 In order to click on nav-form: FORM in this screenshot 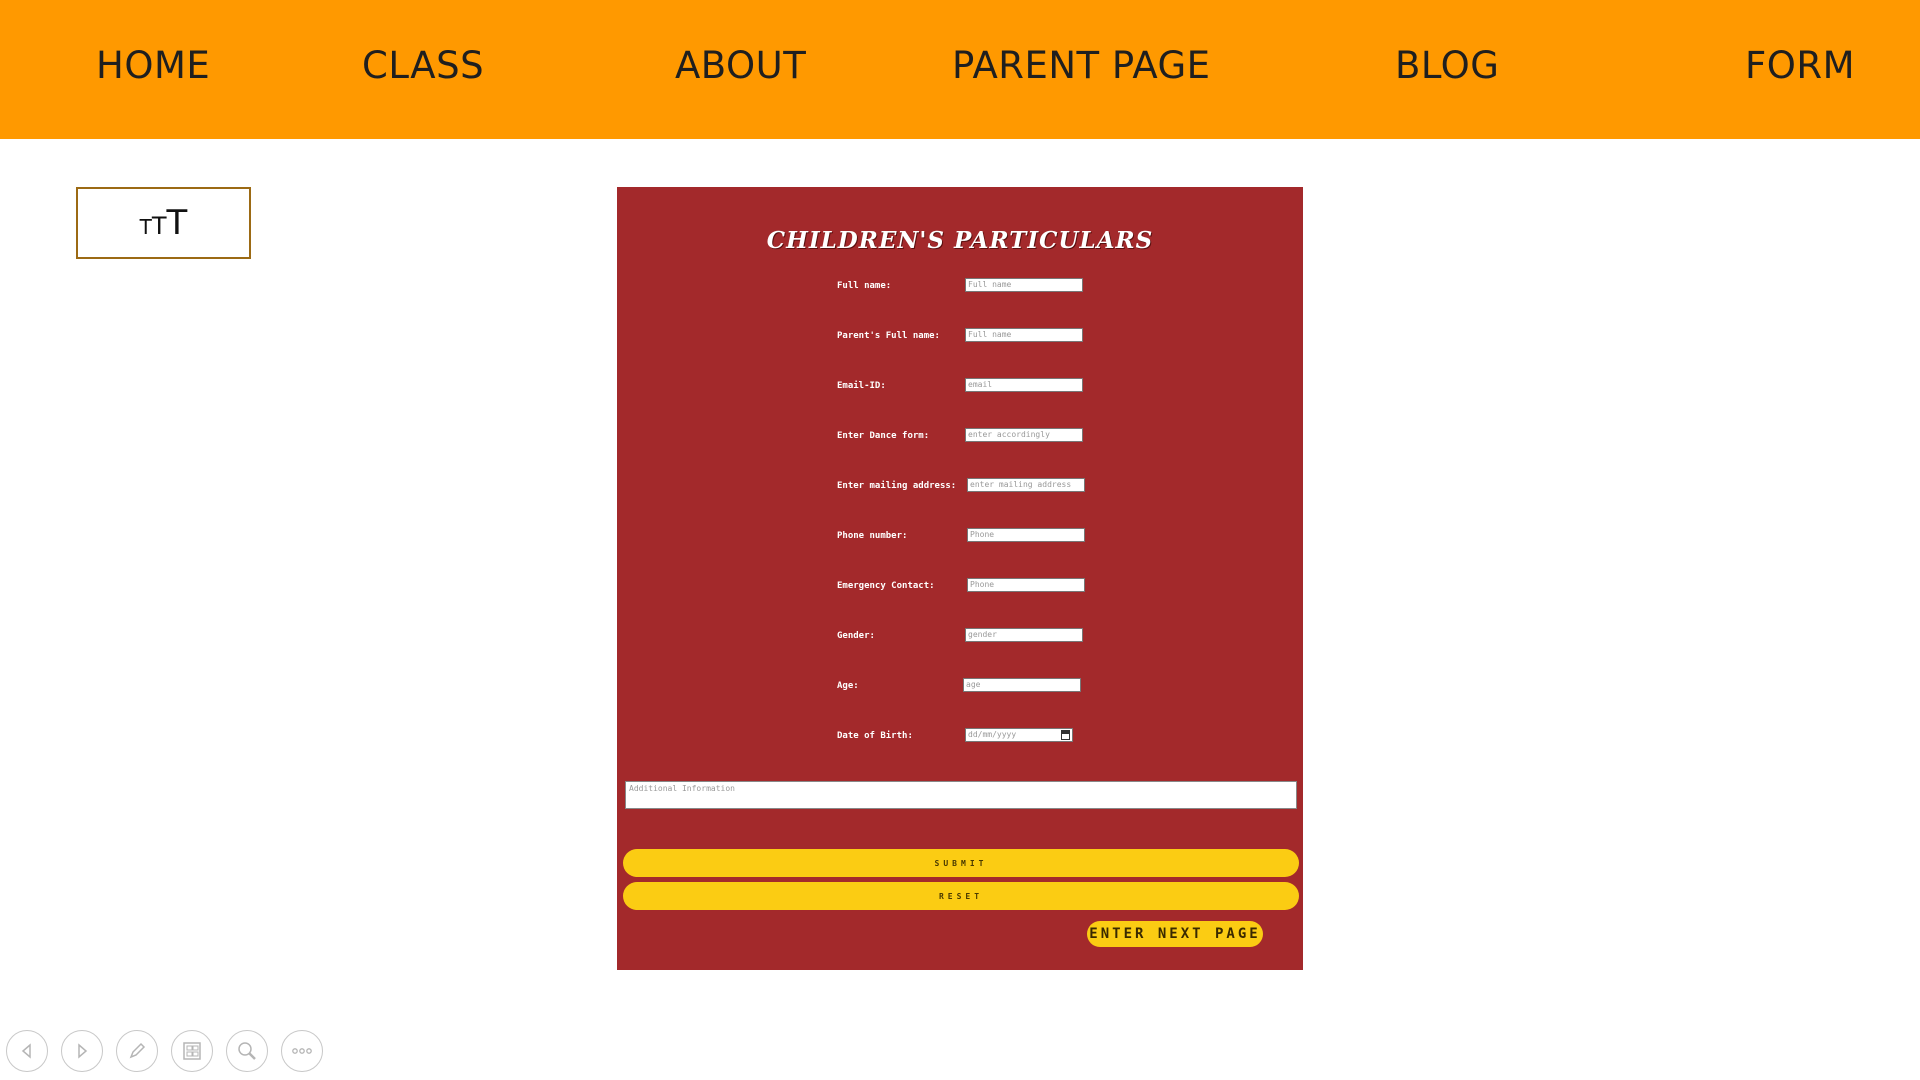, I will do `click(1800, 65)`.